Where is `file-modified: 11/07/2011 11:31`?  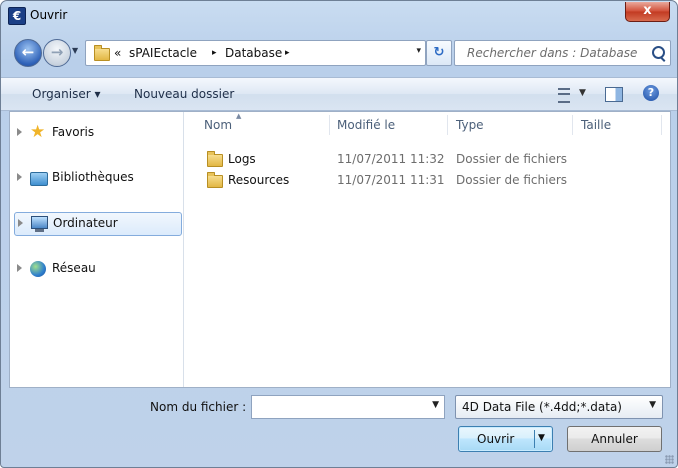
file-modified: 11/07/2011 11:31 is located at coordinates (391, 180).